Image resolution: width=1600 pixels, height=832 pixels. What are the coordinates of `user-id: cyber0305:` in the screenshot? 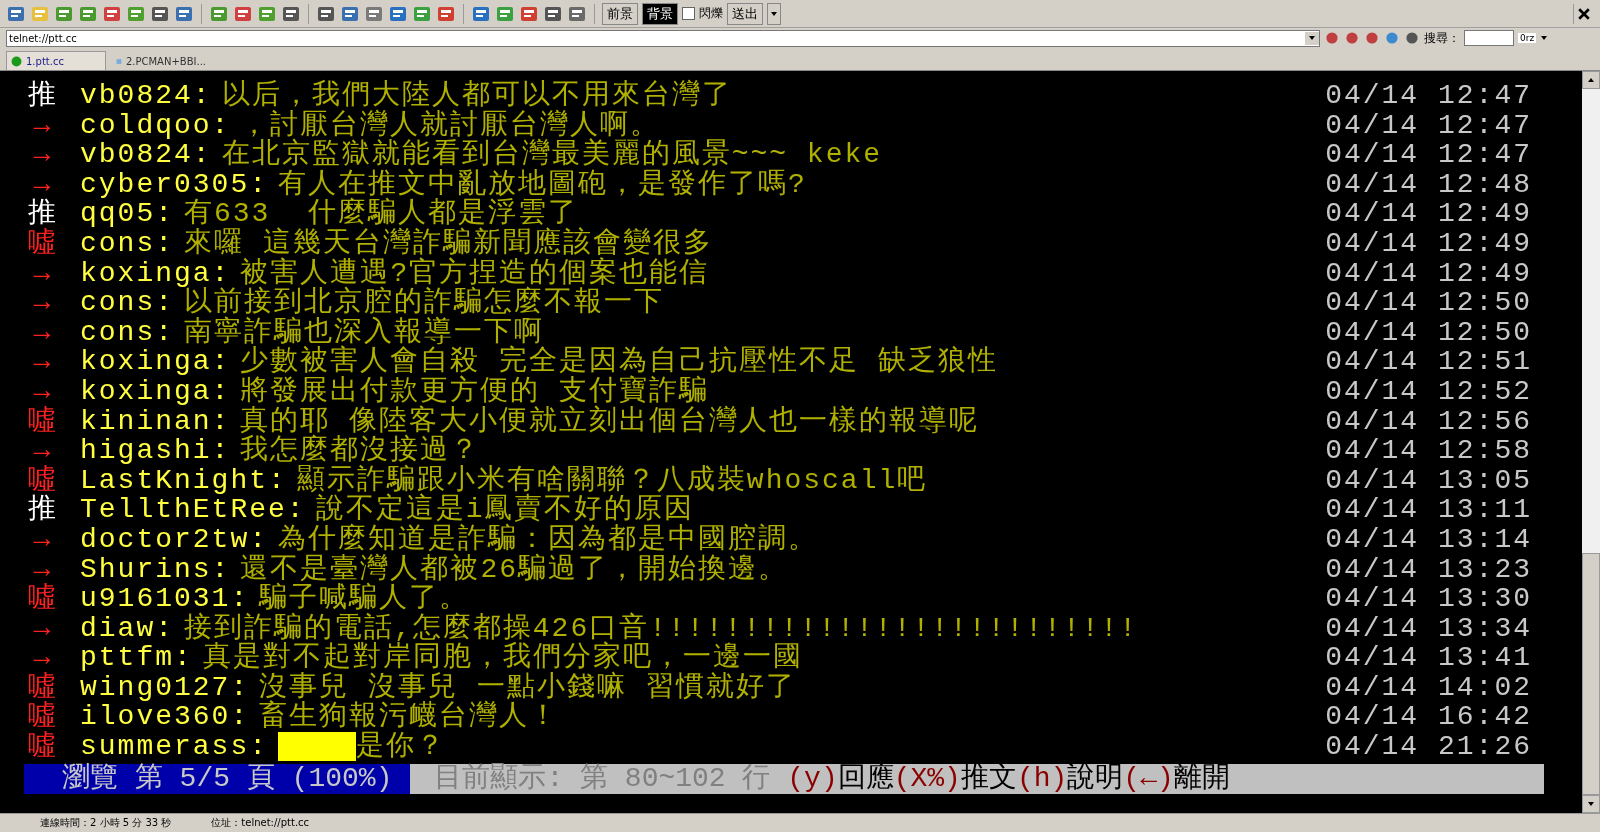 It's located at (174, 184).